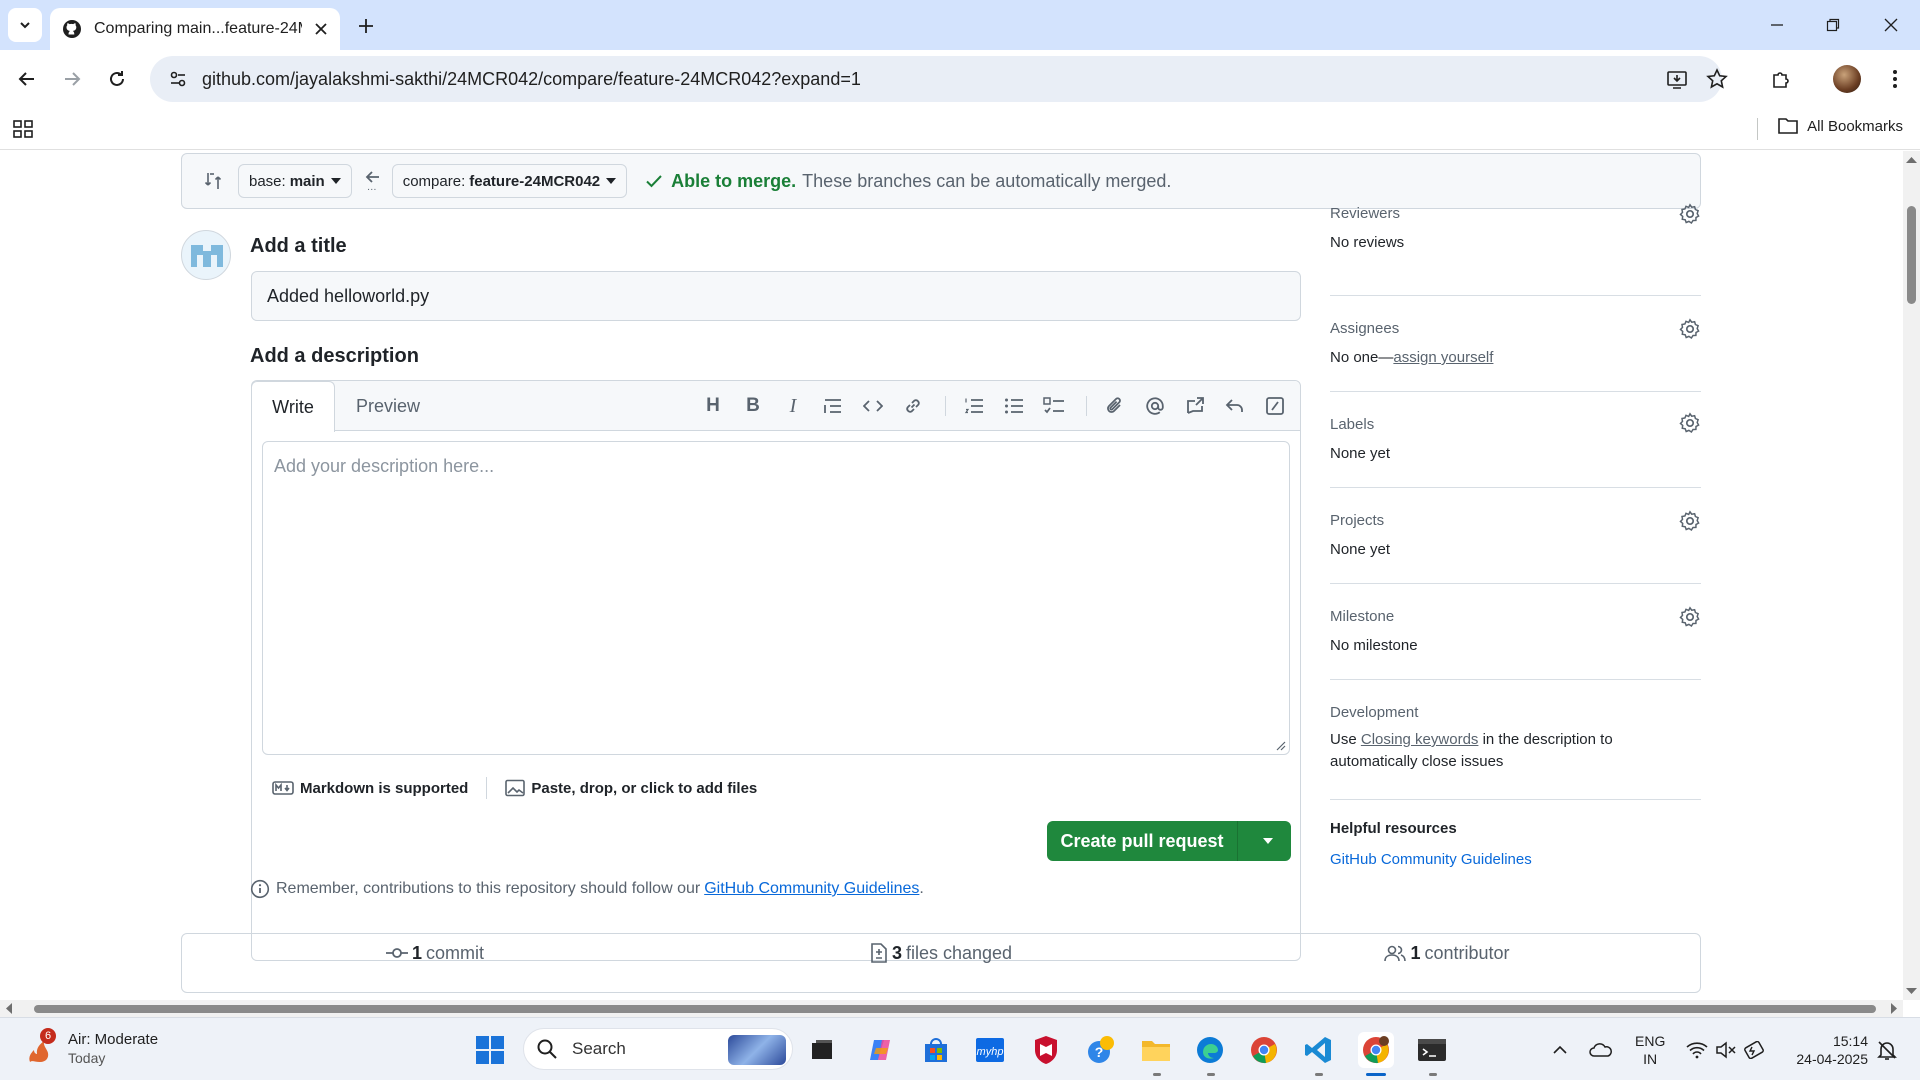 The height and width of the screenshot is (1080, 1920). I want to click on milestone-label: Milestone, so click(1362, 616).